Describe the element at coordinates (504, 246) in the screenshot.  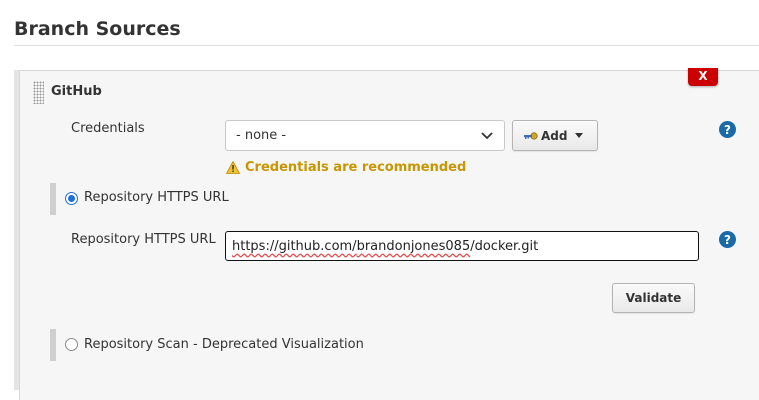
I see `url-part-3: /docker.git` at that location.